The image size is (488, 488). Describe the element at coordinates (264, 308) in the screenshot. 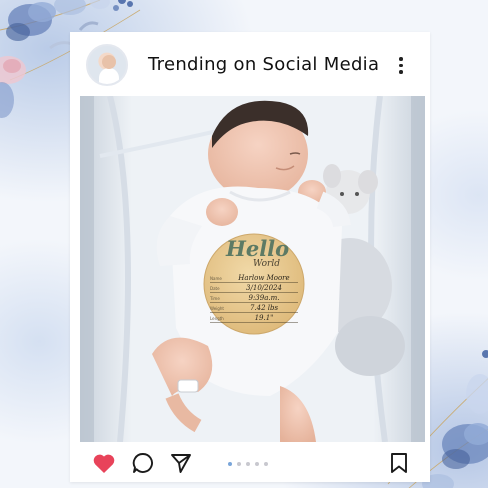

I see `sign-row-value: 7.42 lbs` at that location.